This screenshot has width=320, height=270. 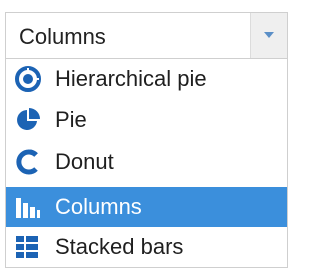 I want to click on option-label: Pie, so click(x=71, y=119).